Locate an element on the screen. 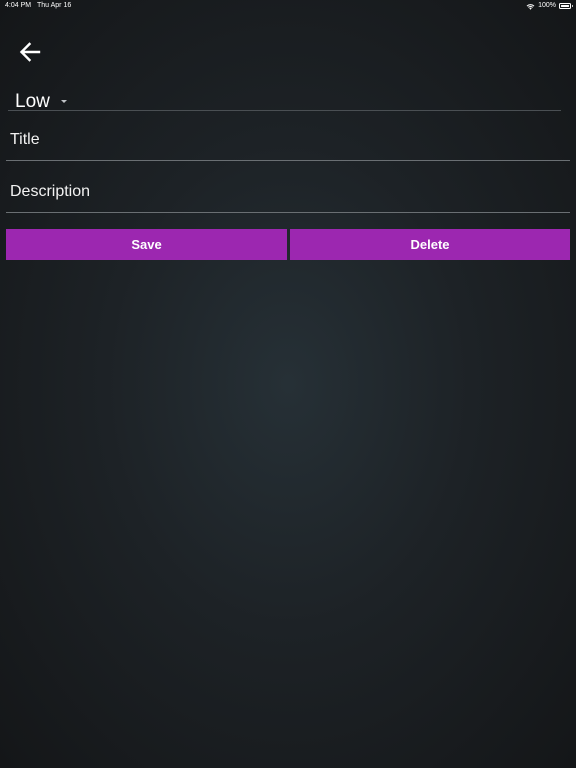  wifi-icon is located at coordinates (530, 6).